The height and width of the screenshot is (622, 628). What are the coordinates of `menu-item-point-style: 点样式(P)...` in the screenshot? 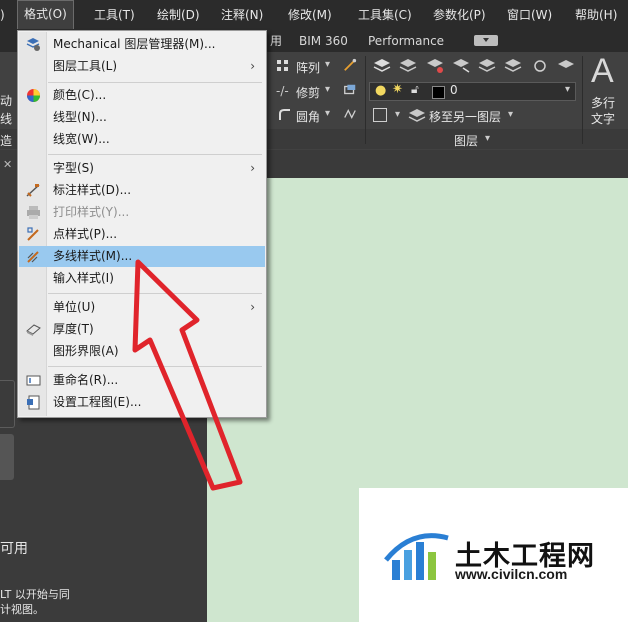 It's located at (142, 234).